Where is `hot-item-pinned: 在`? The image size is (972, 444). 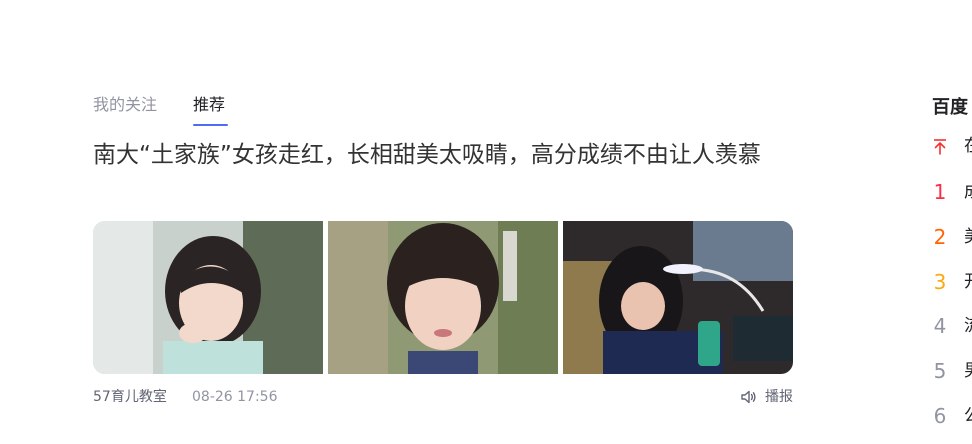
hot-item-pinned: 在 is located at coordinates (952, 146).